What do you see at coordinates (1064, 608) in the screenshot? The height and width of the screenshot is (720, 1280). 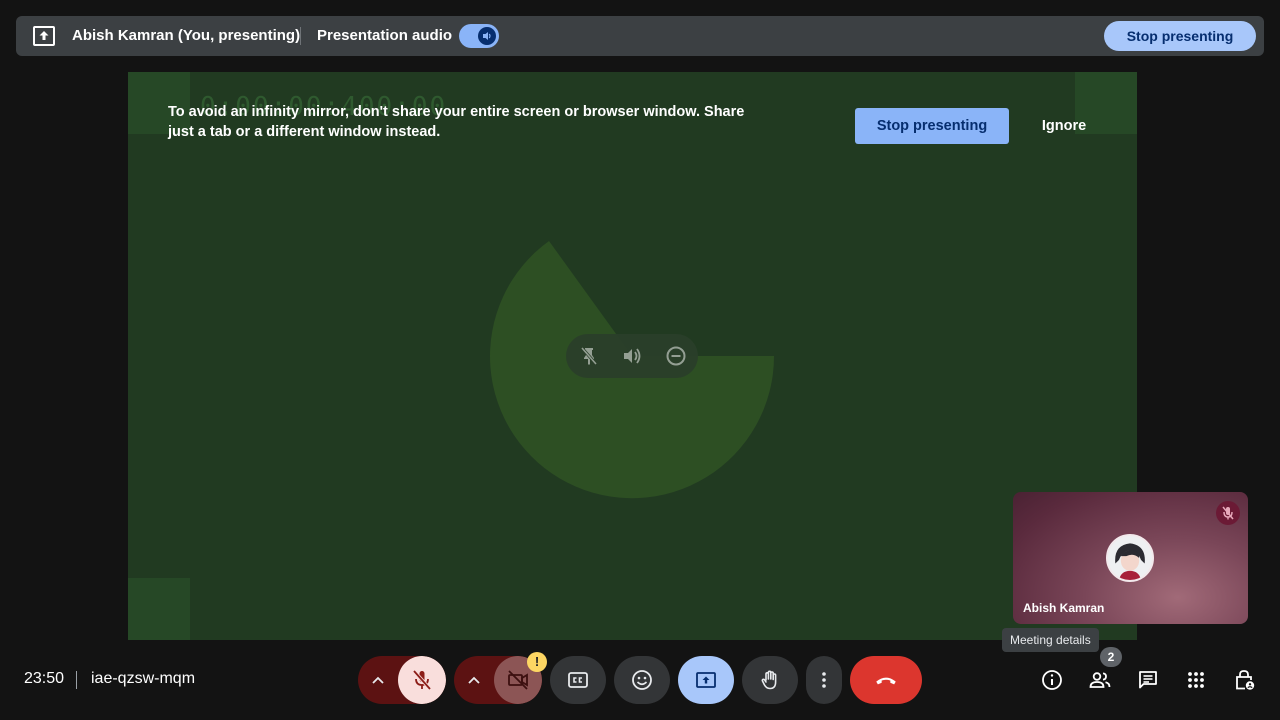 I see `self-view-name: Abish Kamran` at bounding box center [1064, 608].